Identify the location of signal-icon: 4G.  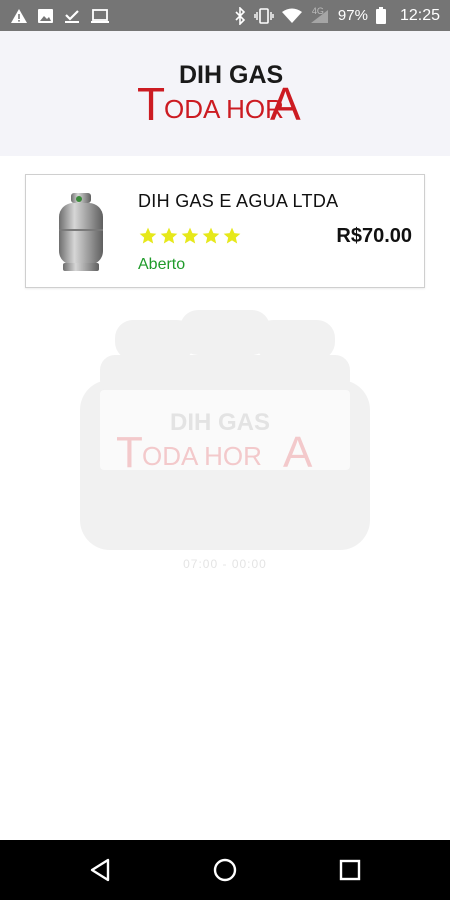
(320, 14).